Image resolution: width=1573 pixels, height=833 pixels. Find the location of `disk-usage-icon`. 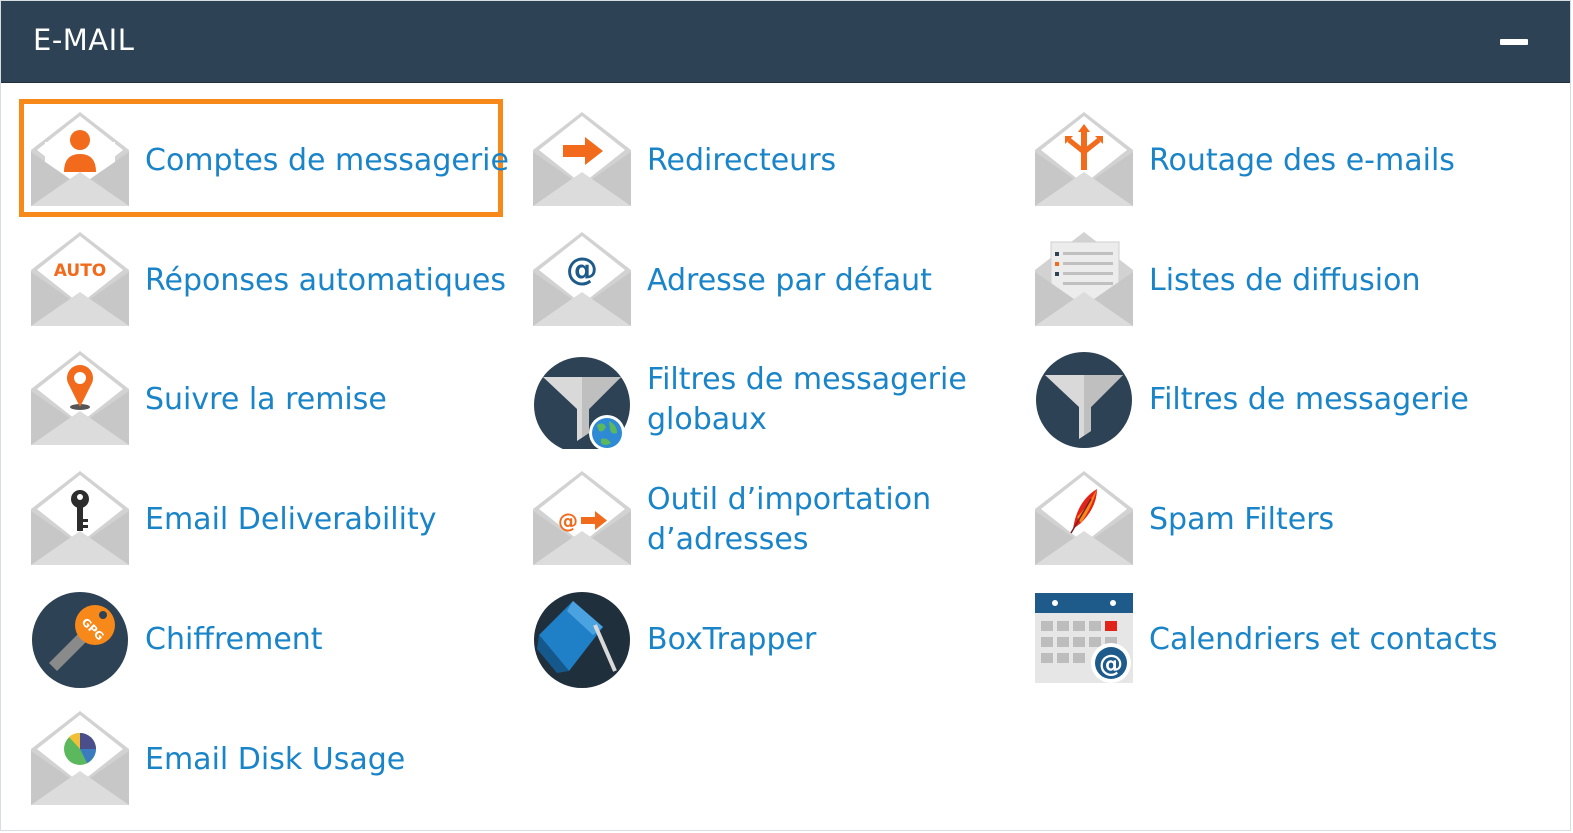

disk-usage-icon is located at coordinates (80, 760).